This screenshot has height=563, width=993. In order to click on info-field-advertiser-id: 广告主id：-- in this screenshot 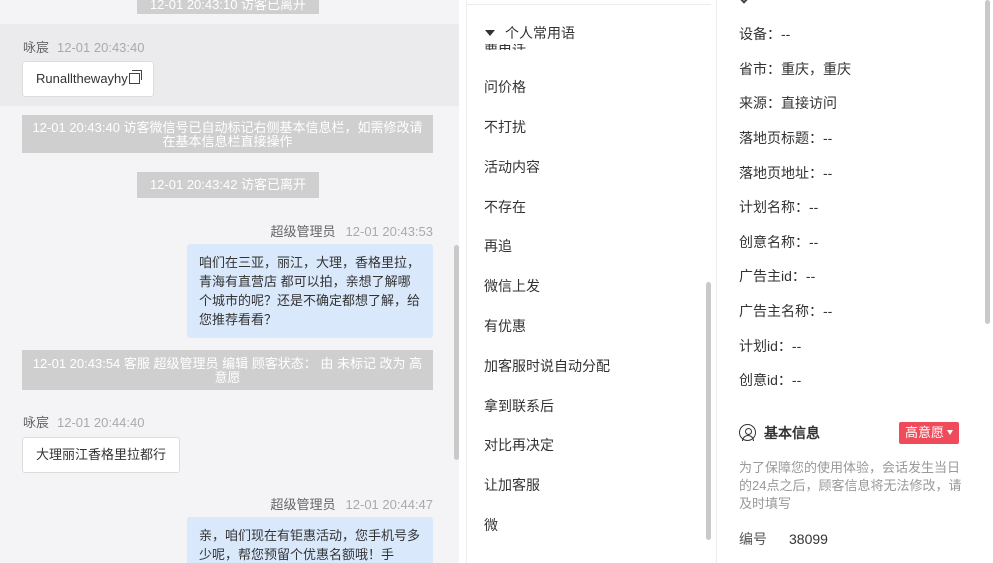, I will do `click(777, 276)`.